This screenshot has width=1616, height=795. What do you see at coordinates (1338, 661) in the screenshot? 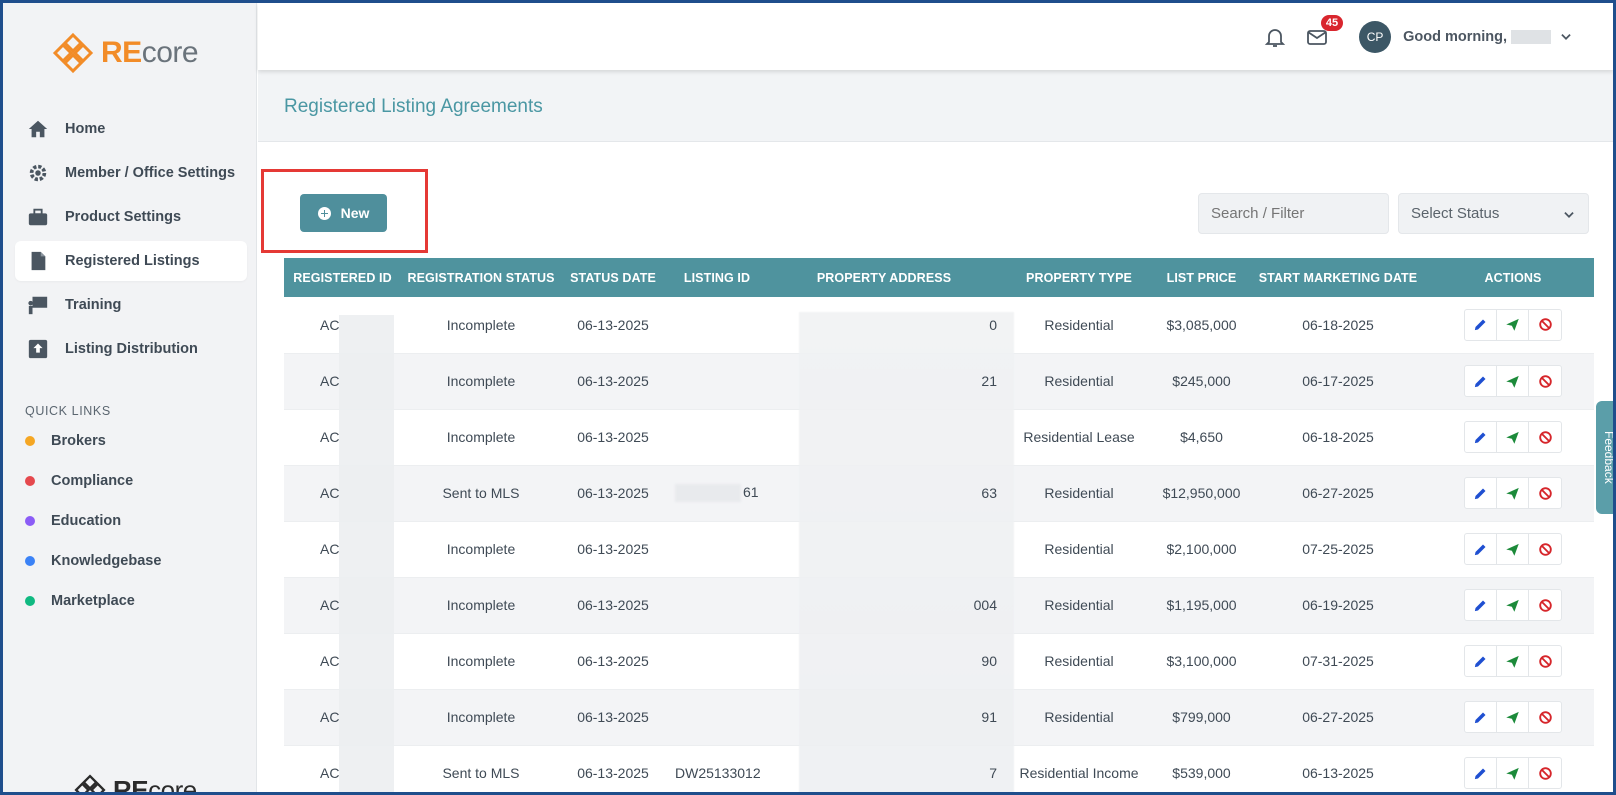
I see `start-marketing-date-cell: 07-31-2025` at bounding box center [1338, 661].